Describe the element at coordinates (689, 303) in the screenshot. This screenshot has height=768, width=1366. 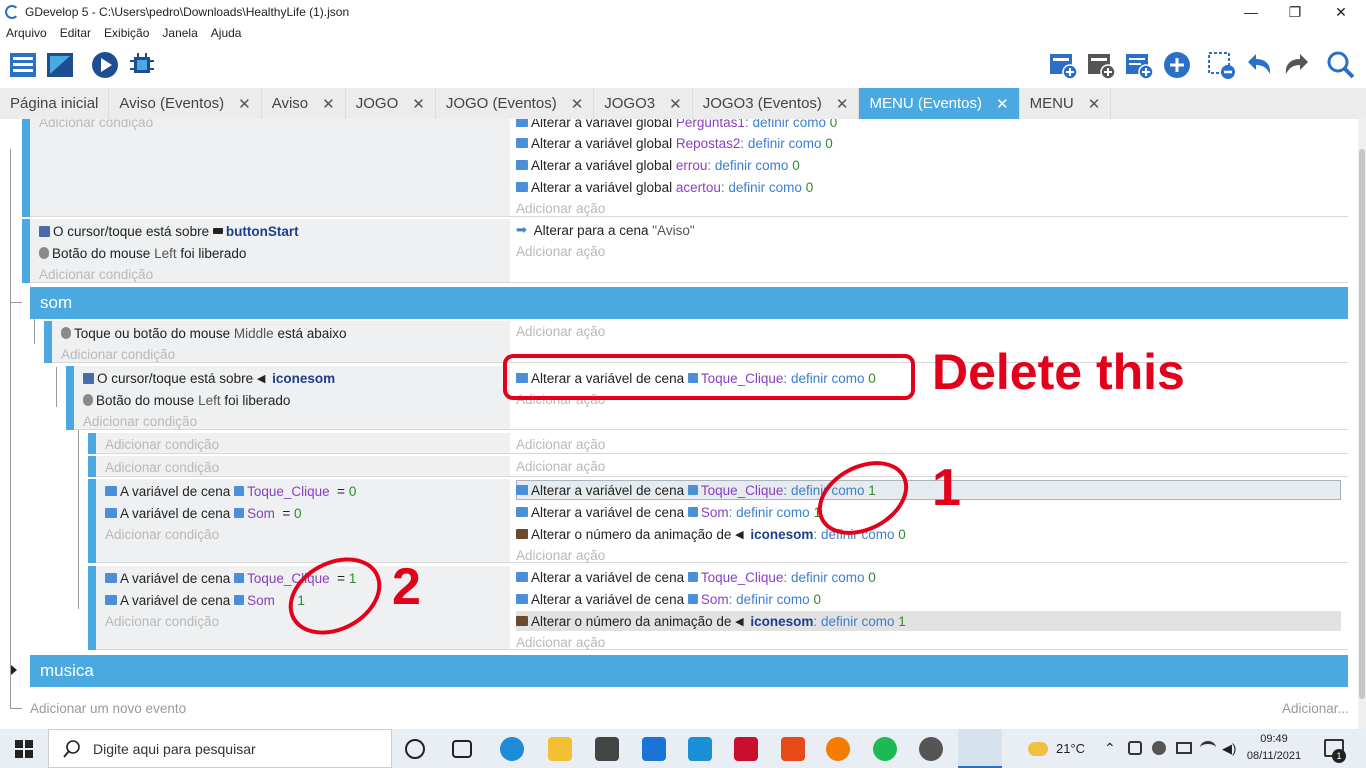
I see `group-som: som` at that location.